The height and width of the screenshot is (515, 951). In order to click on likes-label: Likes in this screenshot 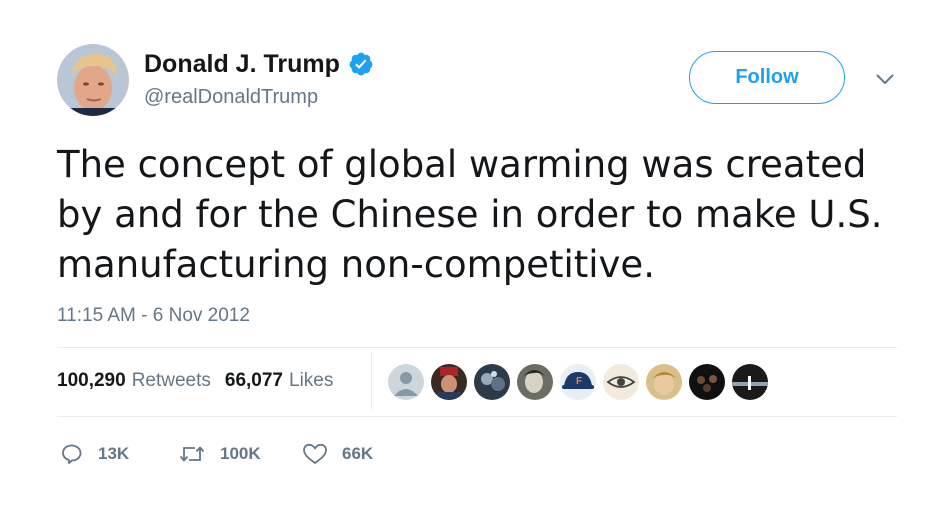, I will do `click(311, 380)`.